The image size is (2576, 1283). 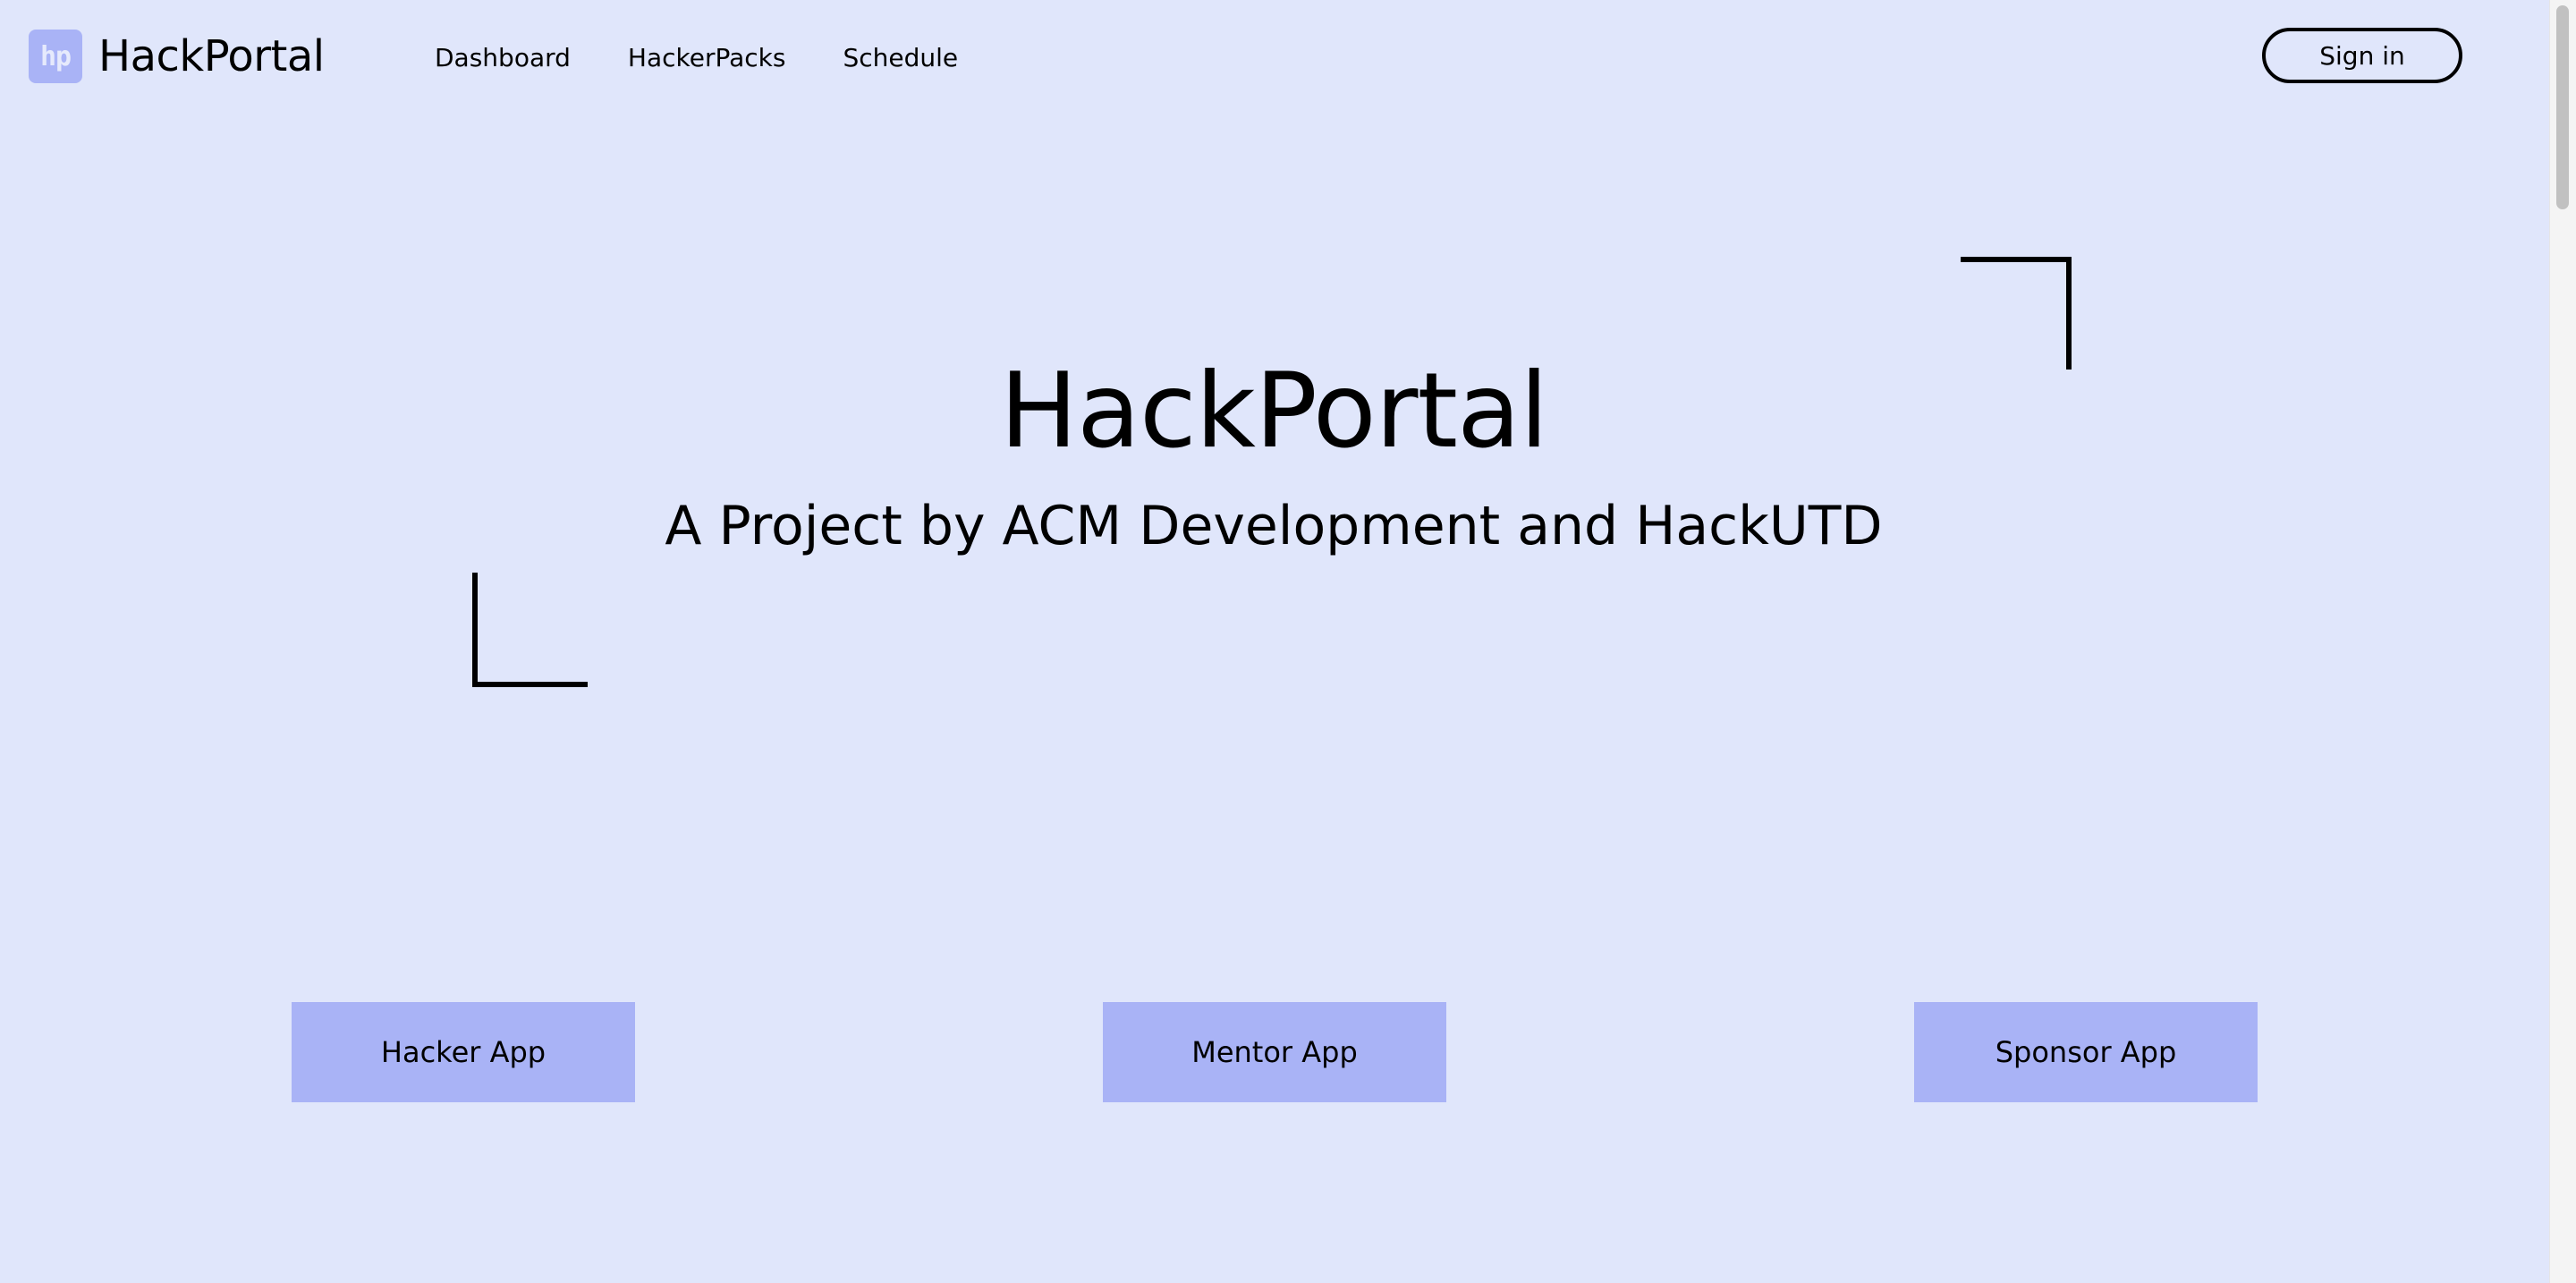 I want to click on vertical-scrollbar, so click(x=2562, y=641).